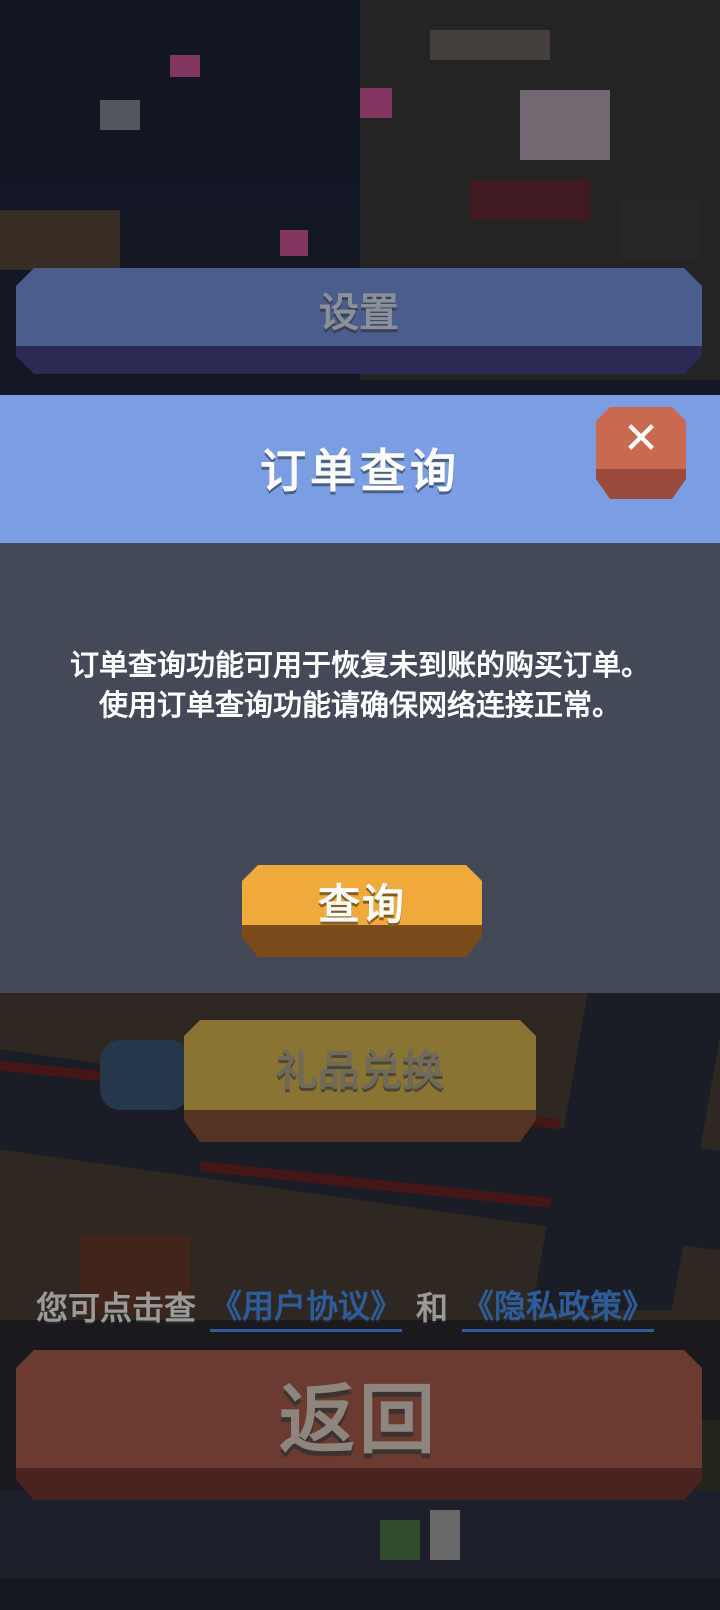  I want to click on privacy-policy-link: 《隐私政策》, so click(558, 1306).